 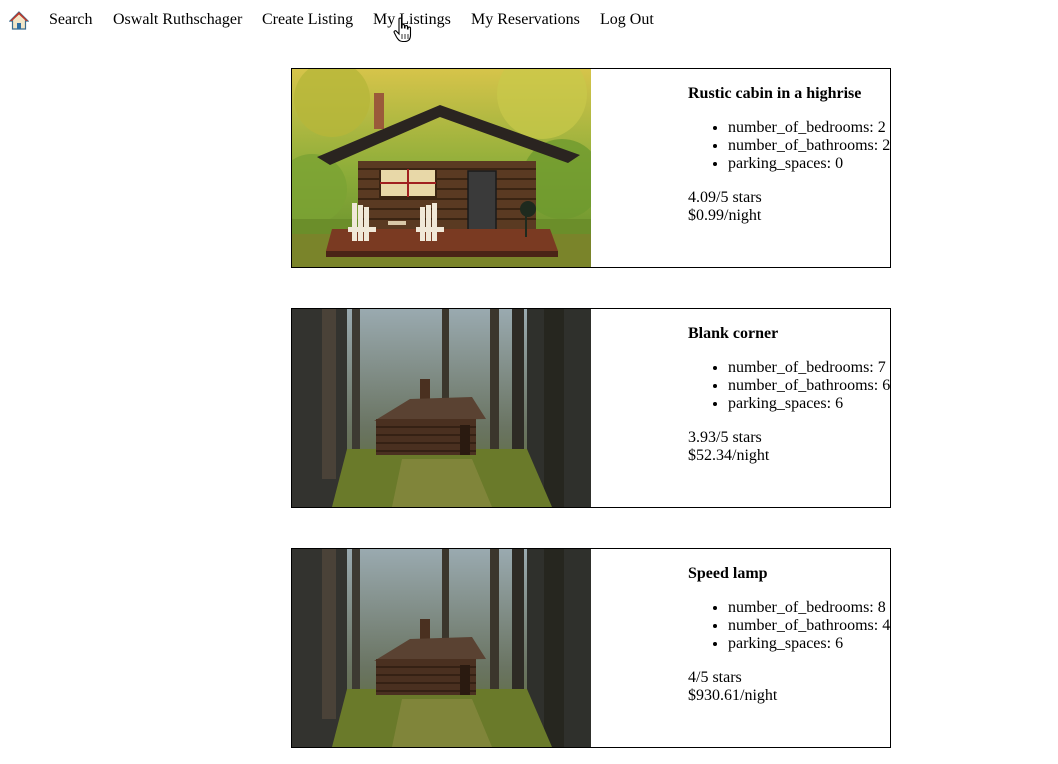 I want to click on detail-bedrooms: number_of_bedrooms: 8, so click(x=813, y=608).